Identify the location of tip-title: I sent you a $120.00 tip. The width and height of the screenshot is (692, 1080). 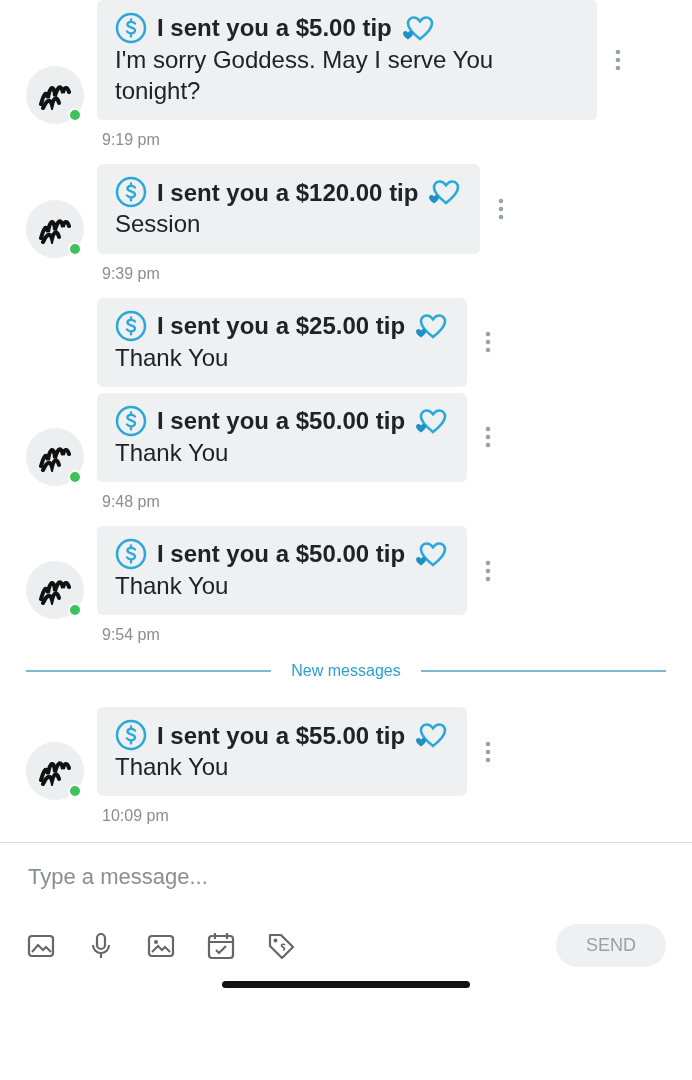
(288, 192).